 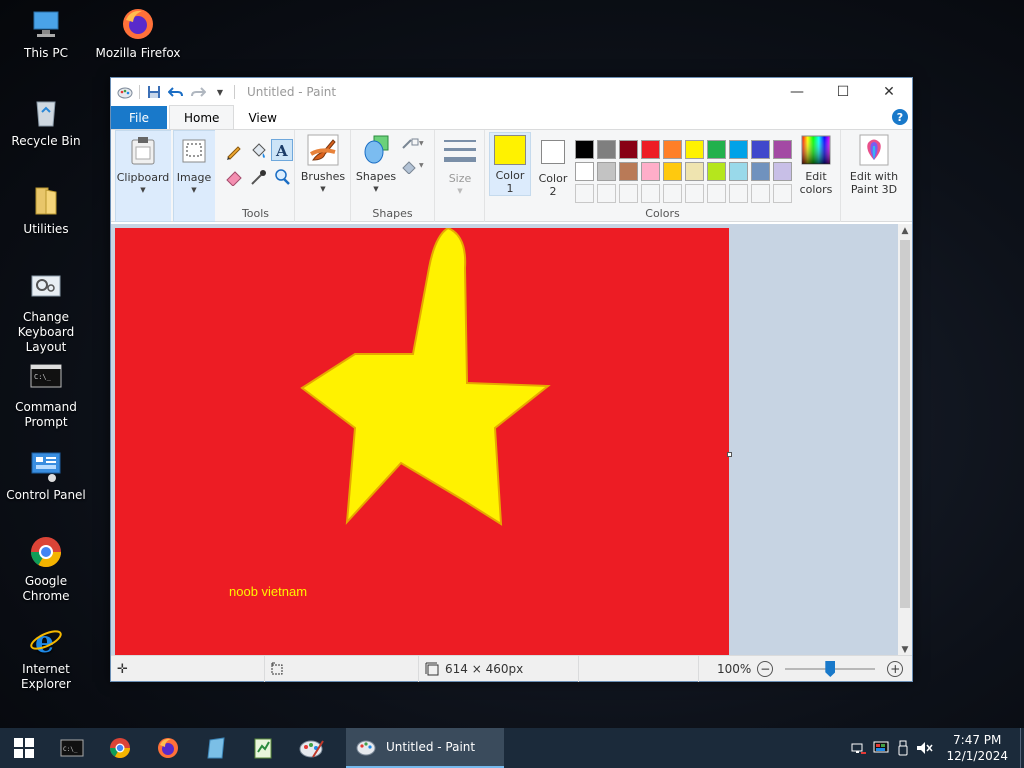 I want to click on edit-colors-button: Edit colors, so click(x=816, y=165).